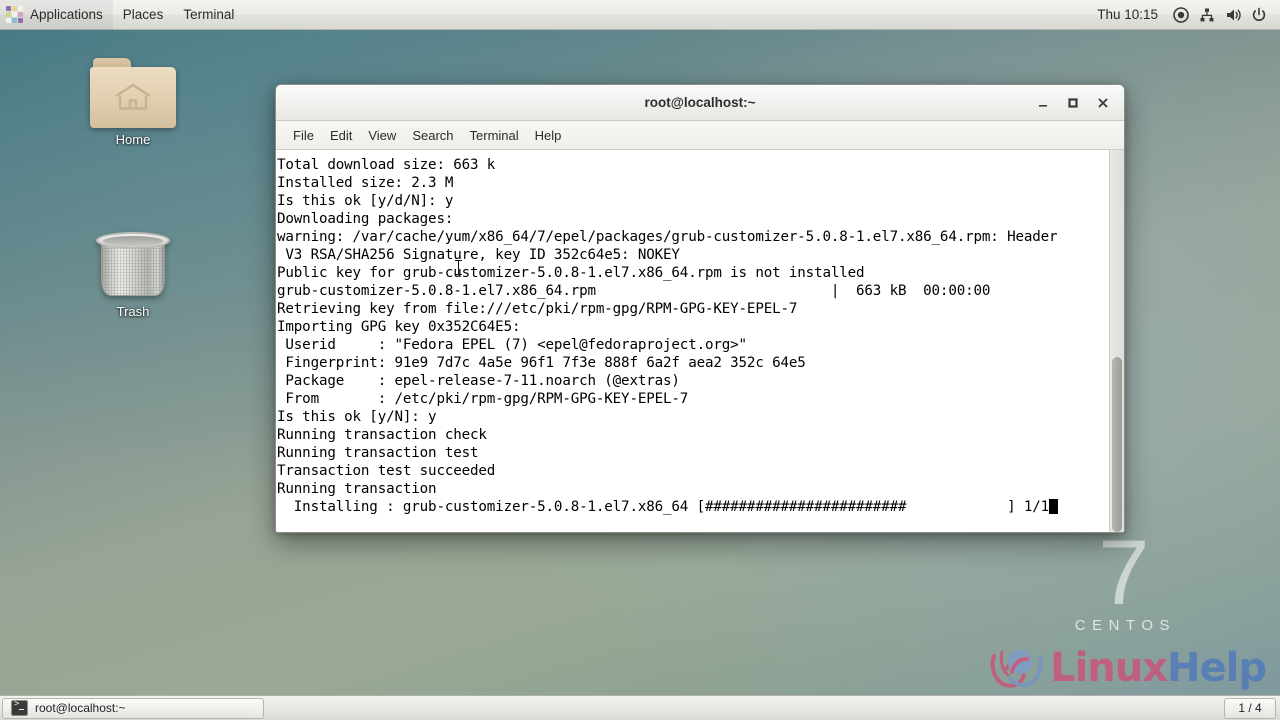 This screenshot has height=720, width=1280. Describe the element at coordinates (700, 135) in the screenshot. I see `terminal-menu-bar: File Edit View Search Terminal Help` at that location.